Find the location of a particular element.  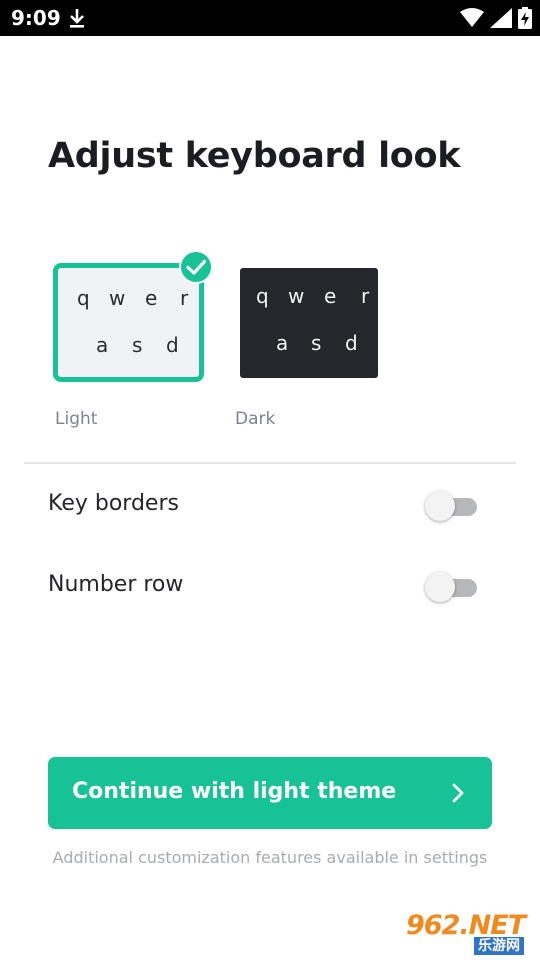

theme-option-dark: q w e r a s d is located at coordinates (309, 323).